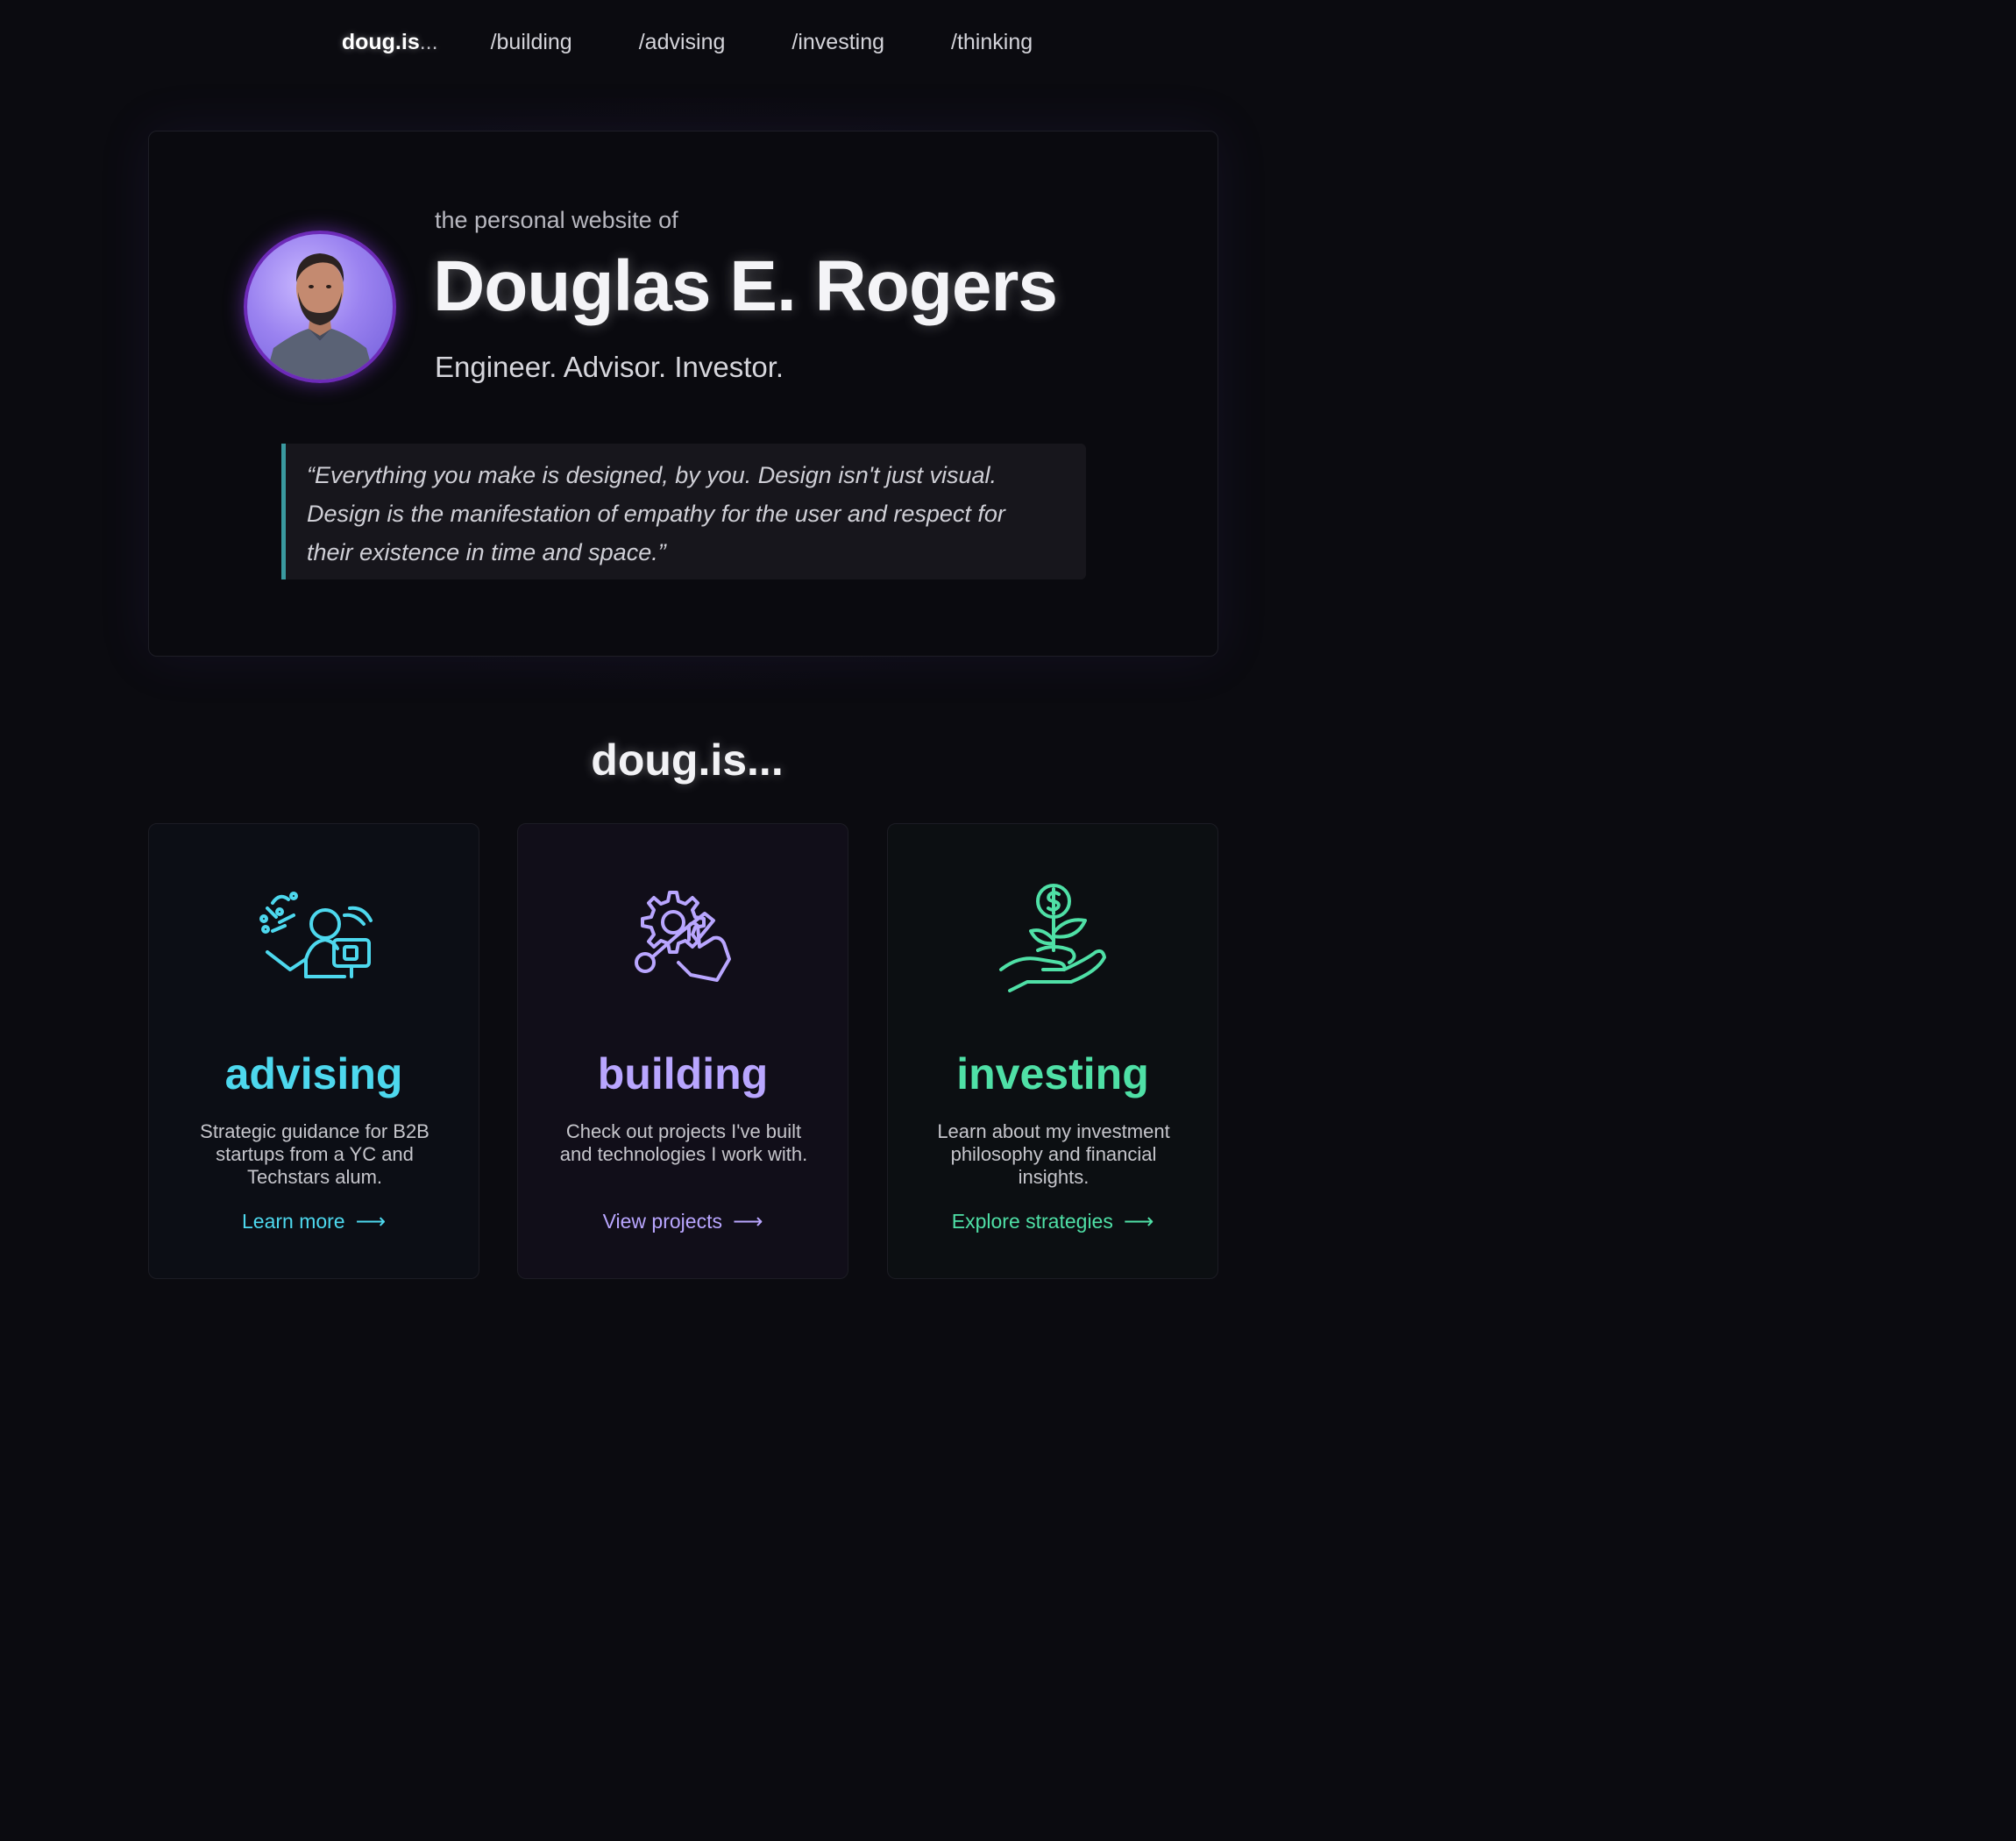 The width and height of the screenshot is (2016, 1841). I want to click on nav-brand-text: doug.is, so click(380, 41).